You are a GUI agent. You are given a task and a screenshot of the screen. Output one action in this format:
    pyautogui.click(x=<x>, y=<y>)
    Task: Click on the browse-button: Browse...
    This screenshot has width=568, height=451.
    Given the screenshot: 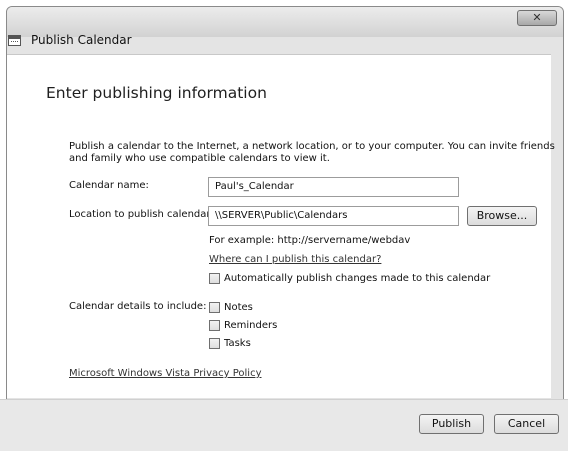 What is the action you would take?
    pyautogui.click(x=502, y=216)
    